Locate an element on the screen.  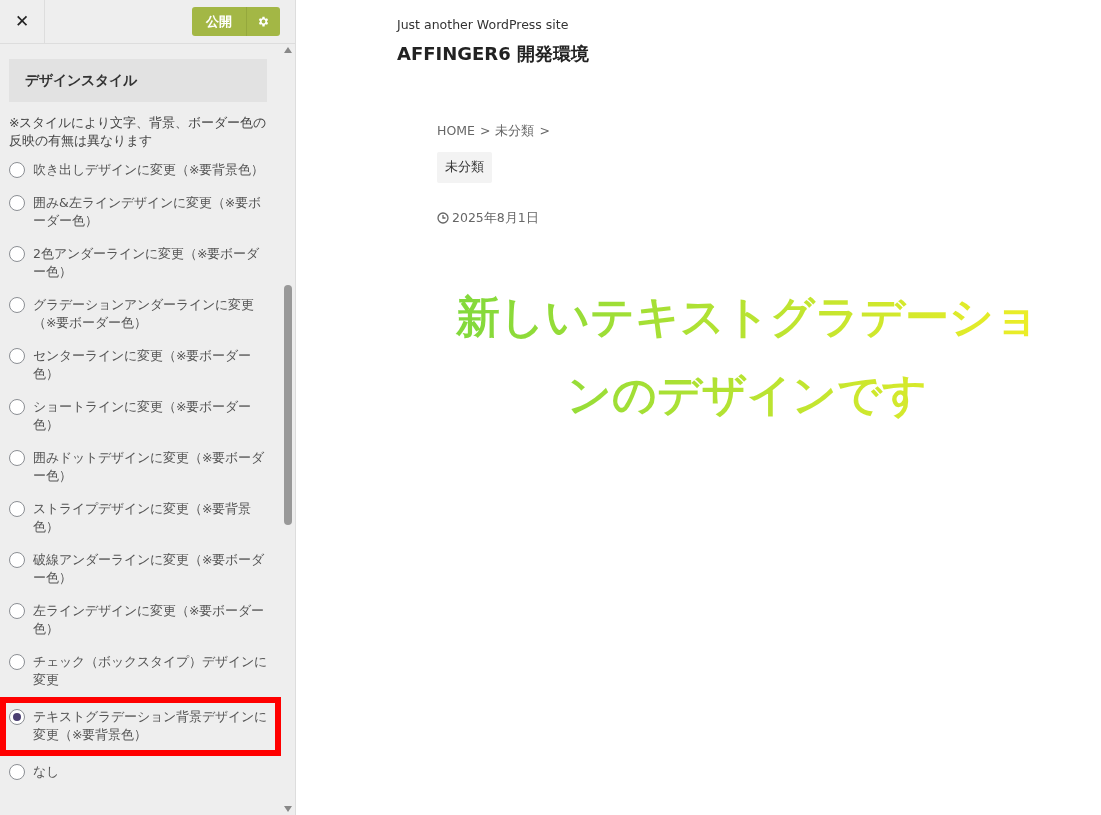
radio-option: ショートラインに変更（※要ボーダー色） is located at coordinates (138, 416).